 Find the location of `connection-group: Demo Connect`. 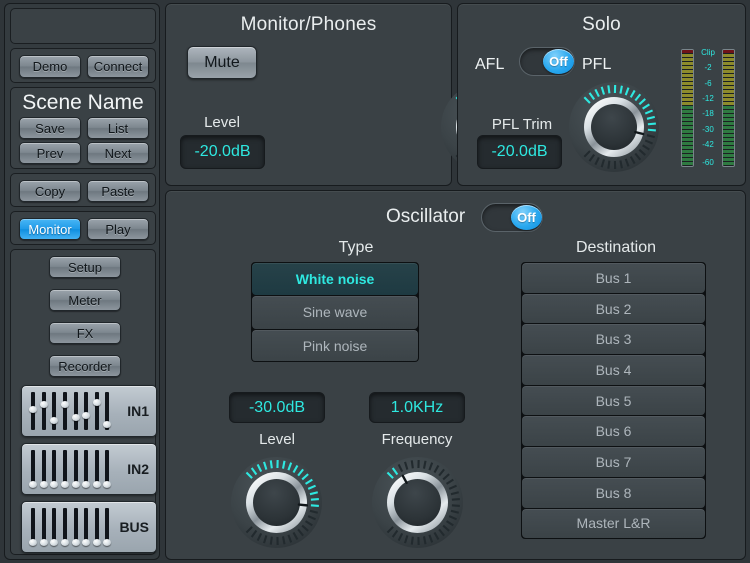

connection-group: Demo Connect is located at coordinates (83, 65).